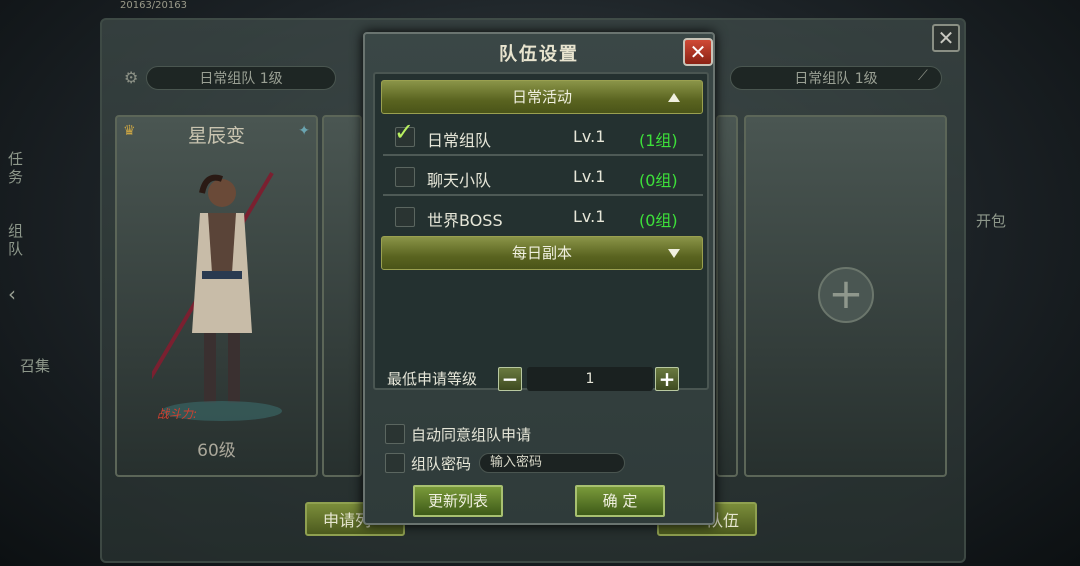 The width and height of the screenshot is (1080, 566). I want to click on bag-label: 开包, so click(991, 220).